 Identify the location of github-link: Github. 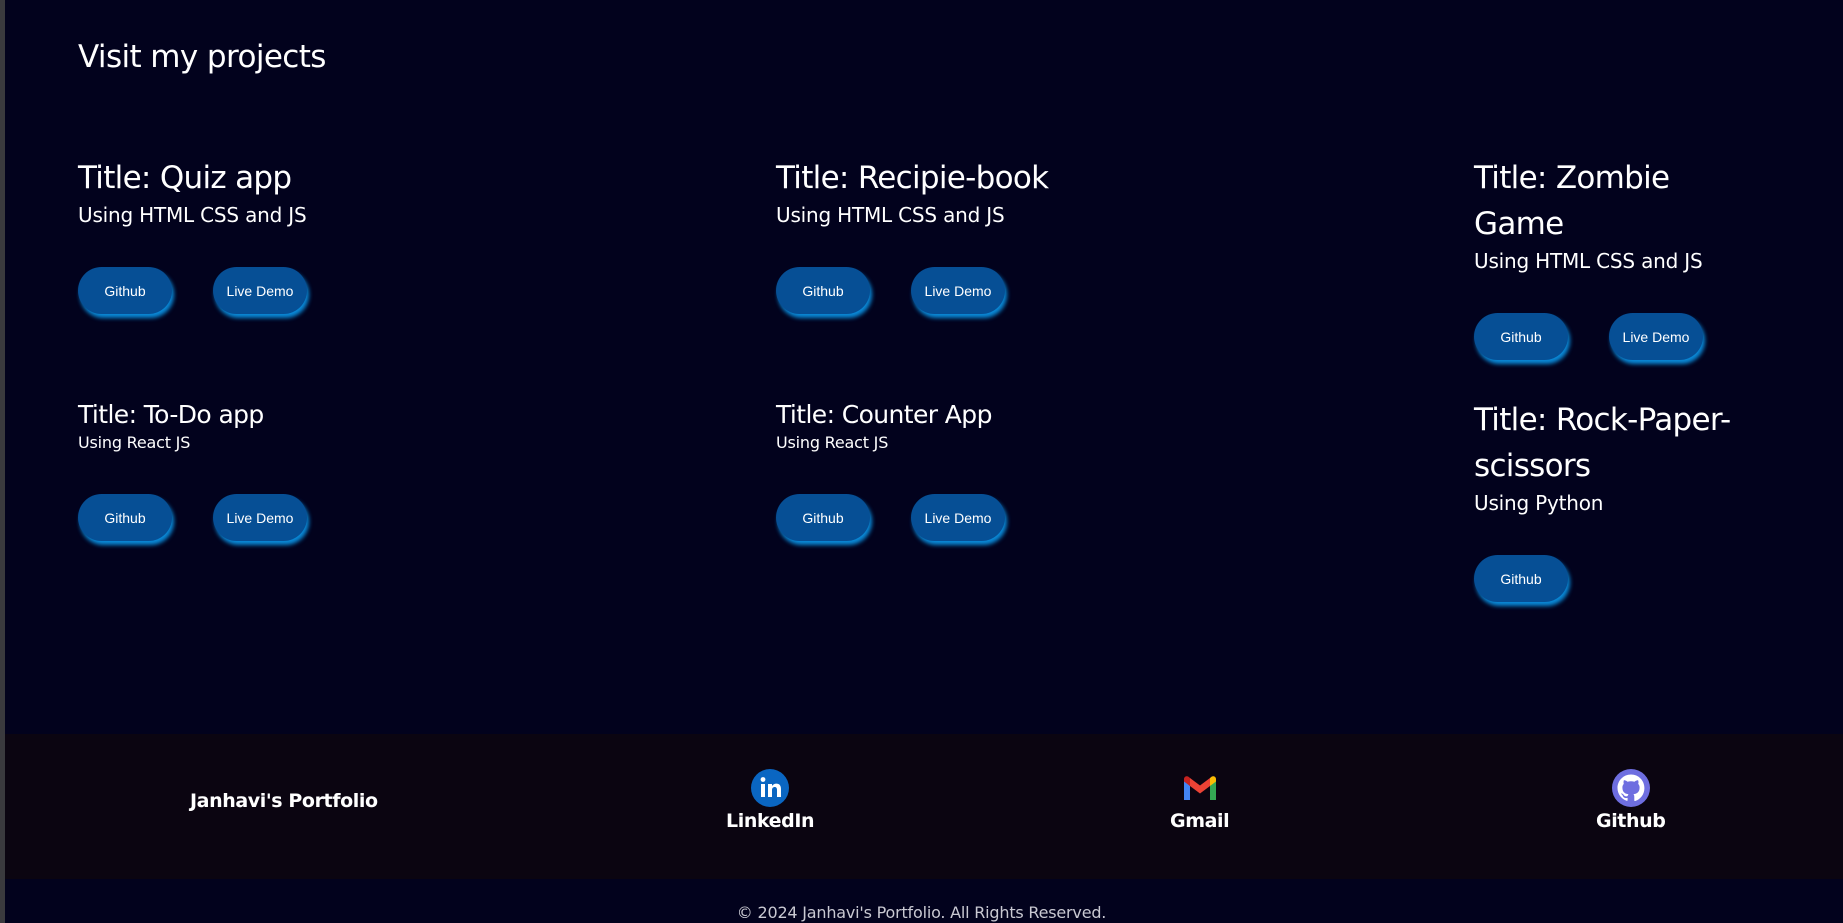
(1631, 800).